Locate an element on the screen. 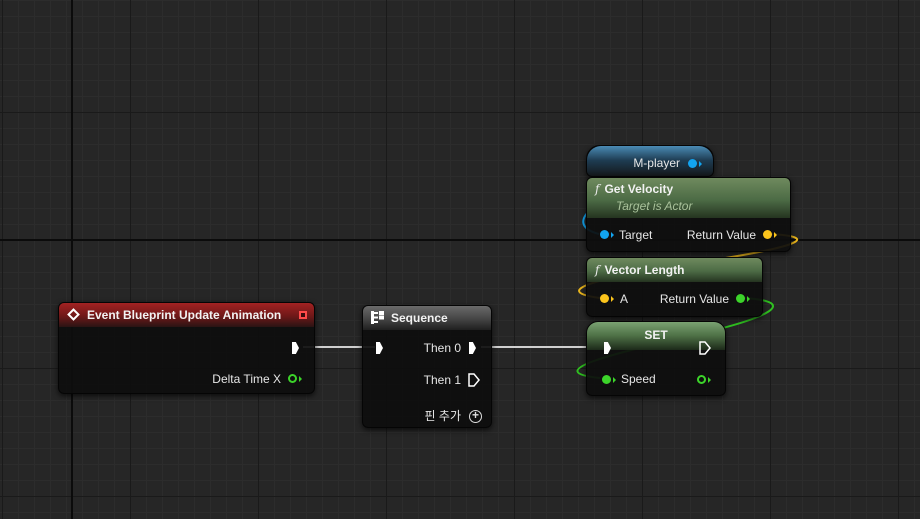 The image size is (920, 519). target-input-pin is located at coordinates (604, 234).